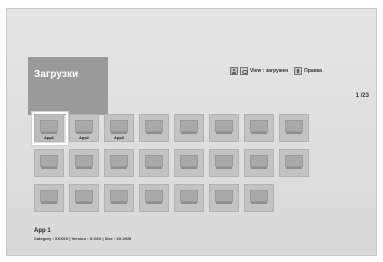  What do you see at coordinates (56, 74) in the screenshot?
I see `page-title: Загрузки` at bounding box center [56, 74].